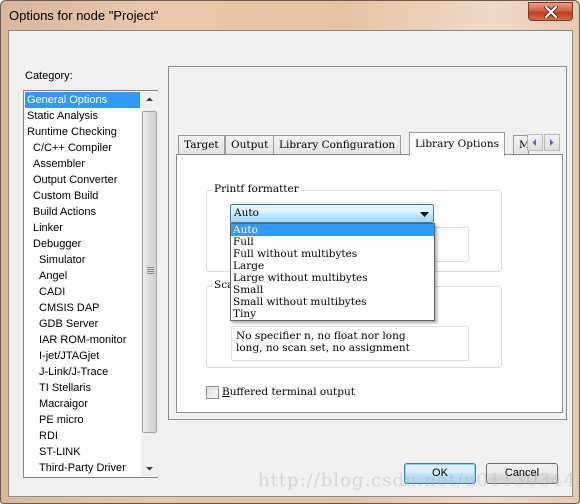  I want to click on close-button, so click(550, 11).